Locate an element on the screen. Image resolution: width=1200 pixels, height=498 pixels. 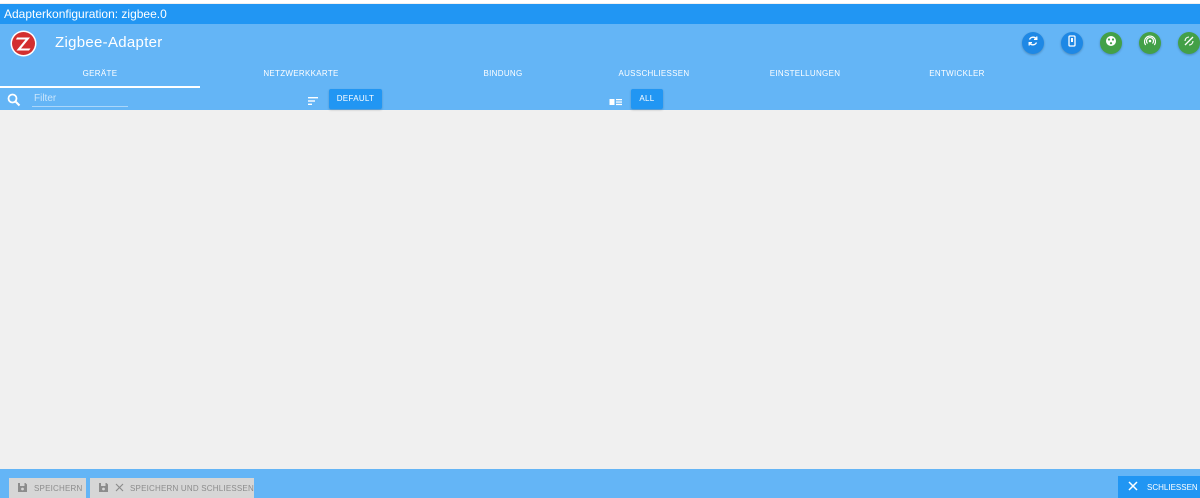
save-button: SPEICHERN is located at coordinates (47, 488).